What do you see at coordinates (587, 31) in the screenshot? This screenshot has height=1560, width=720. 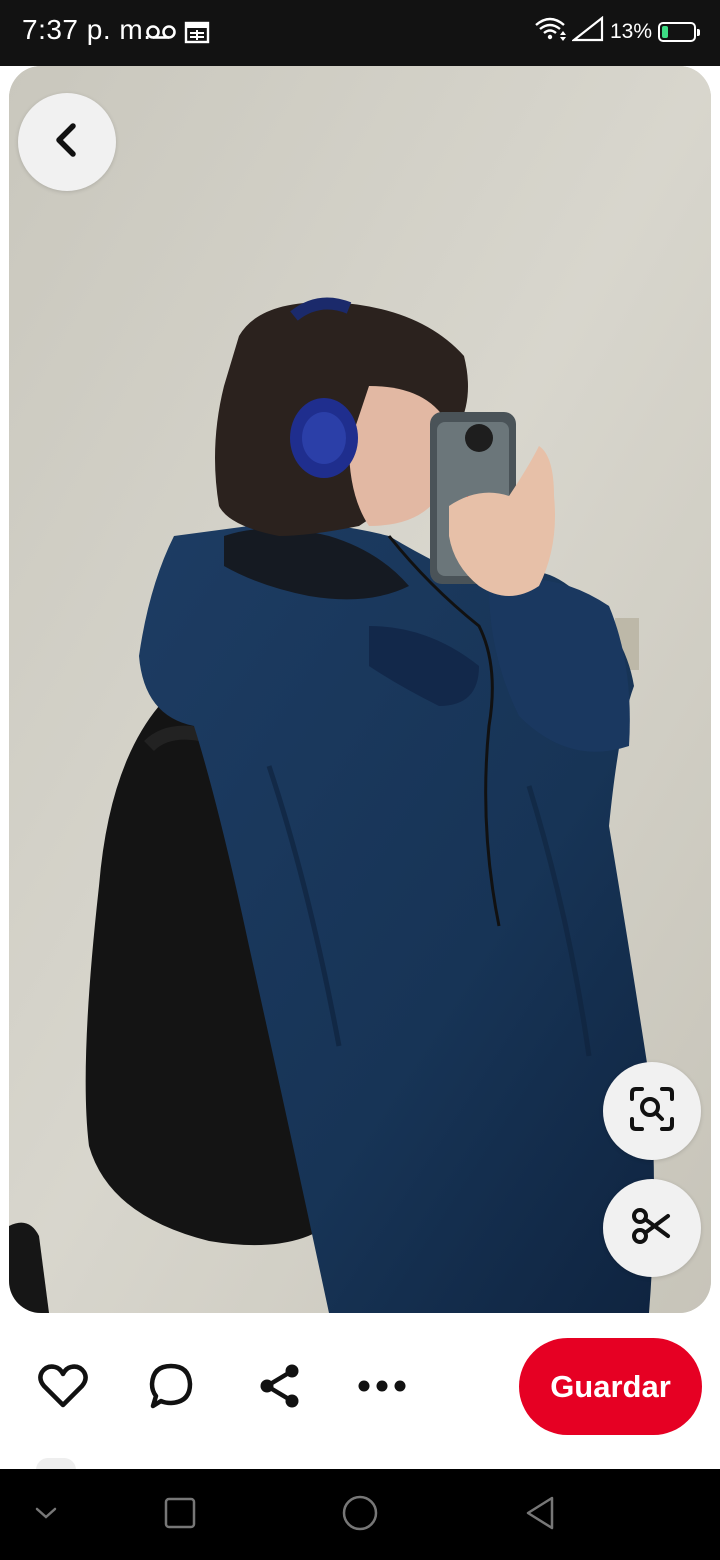 I see `signal-icon` at bounding box center [587, 31].